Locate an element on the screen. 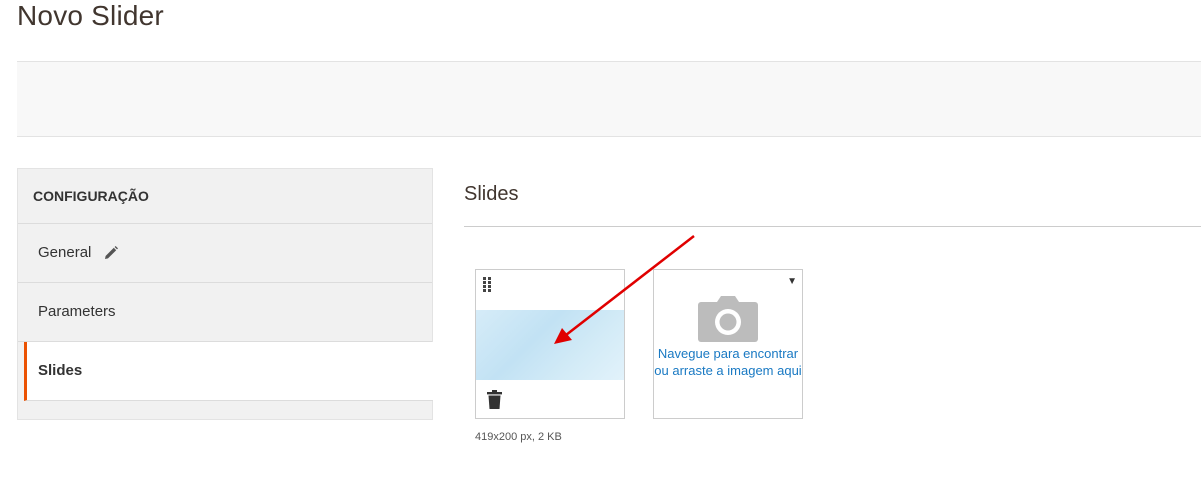 Image resolution: width=1201 pixels, height=488 pixels. slide-image-card is located at coordinates (550, 344).